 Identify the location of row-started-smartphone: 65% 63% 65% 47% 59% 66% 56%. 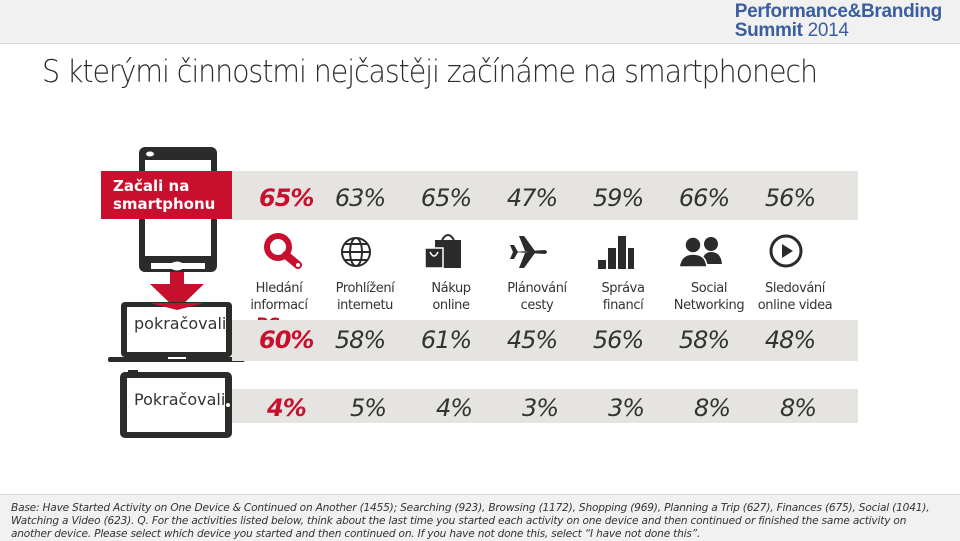
(555, 198).